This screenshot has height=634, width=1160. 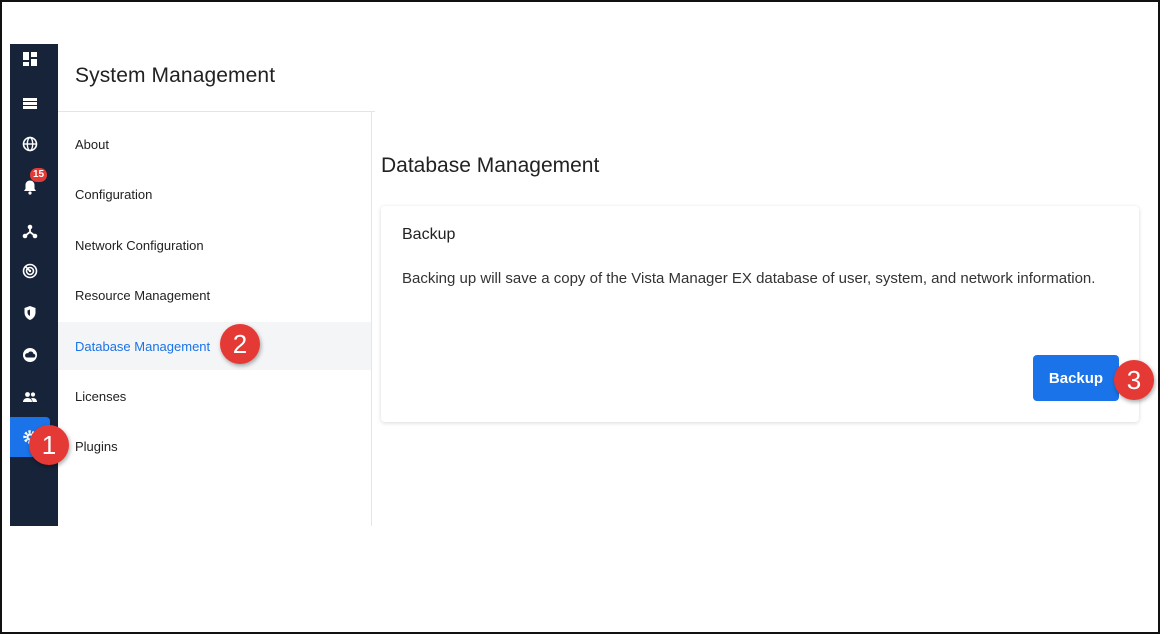 What do you see at coordinates (30, 59) in the screenshot?
I see `dashboard-icon` at bounding box center [30, 59].